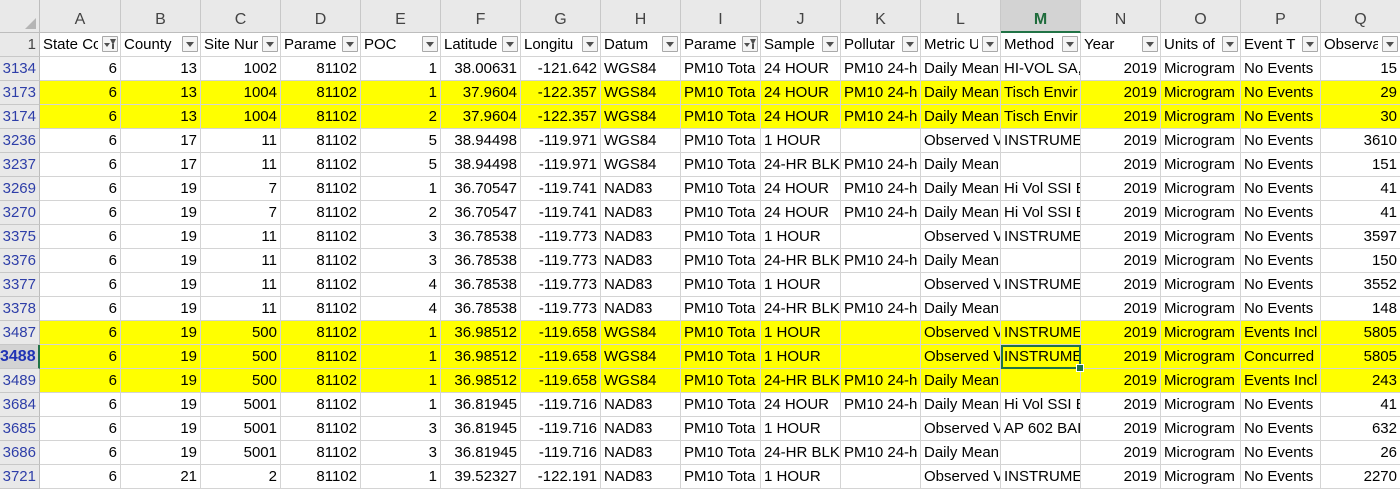  Describe the element at coordinates (401, 165) in the screenshot. I see `table-cell: 5` at that location.